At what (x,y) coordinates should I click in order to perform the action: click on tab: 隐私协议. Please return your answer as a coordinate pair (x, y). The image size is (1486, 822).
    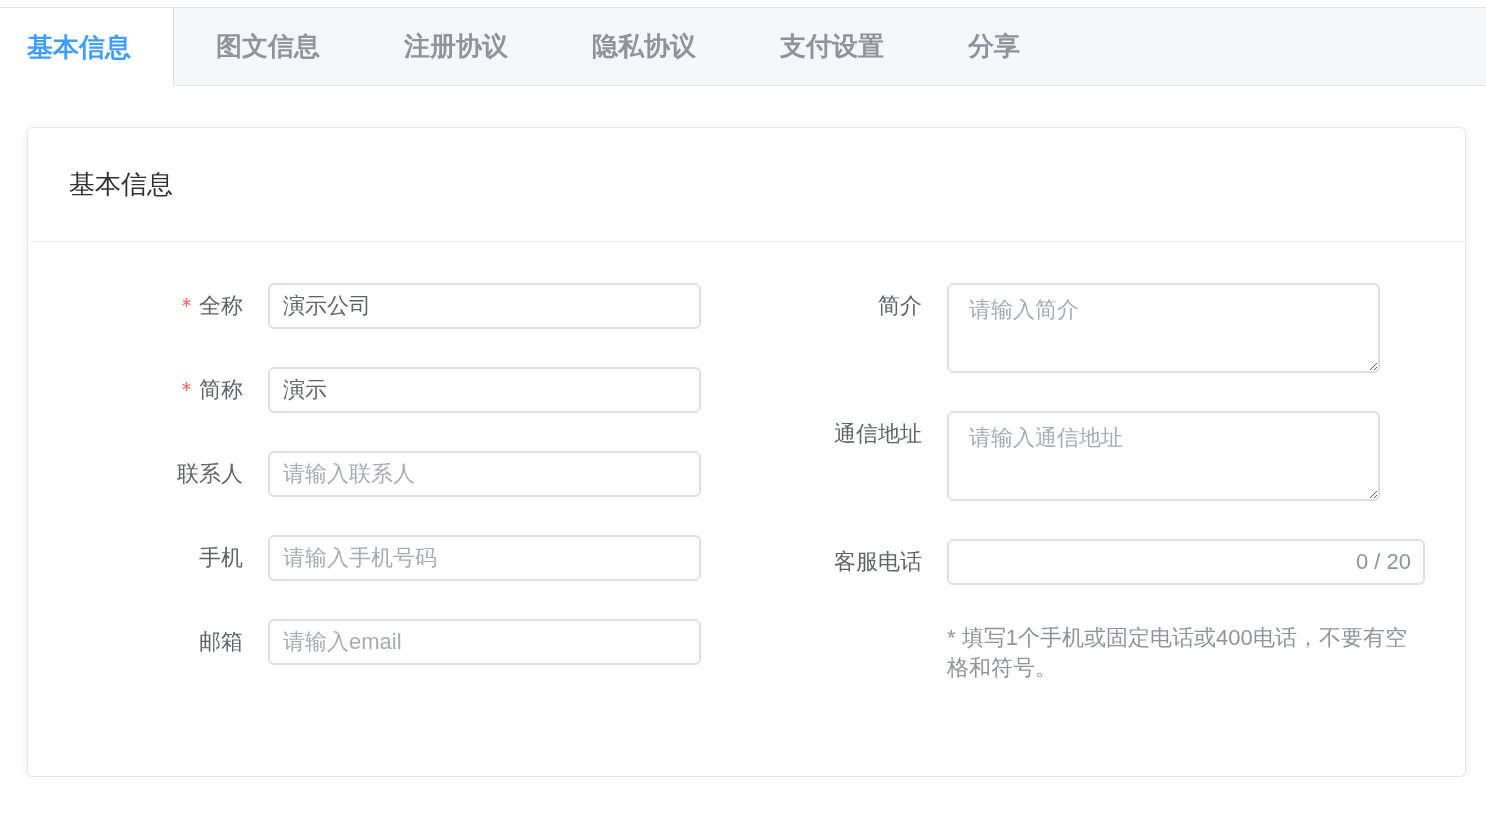
    Looking at the image, I should click on (644, 46).